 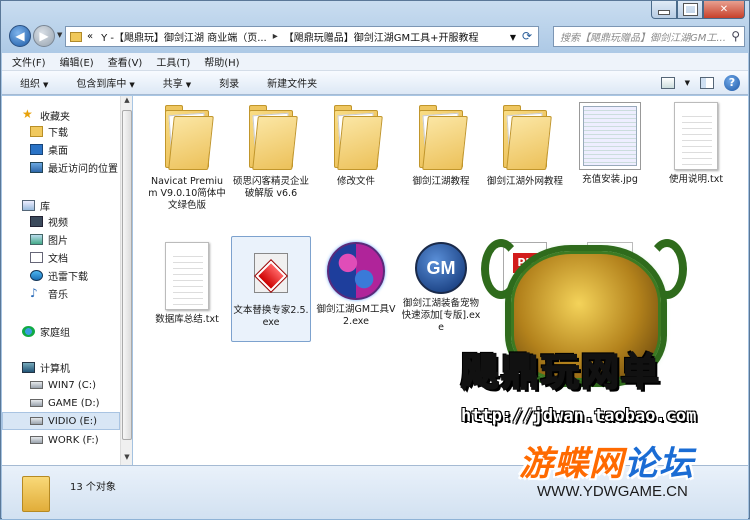 What do you see at coordinates (28, 205) in the screenshot?
I see `library-icon` at bounding box center [28, 205].